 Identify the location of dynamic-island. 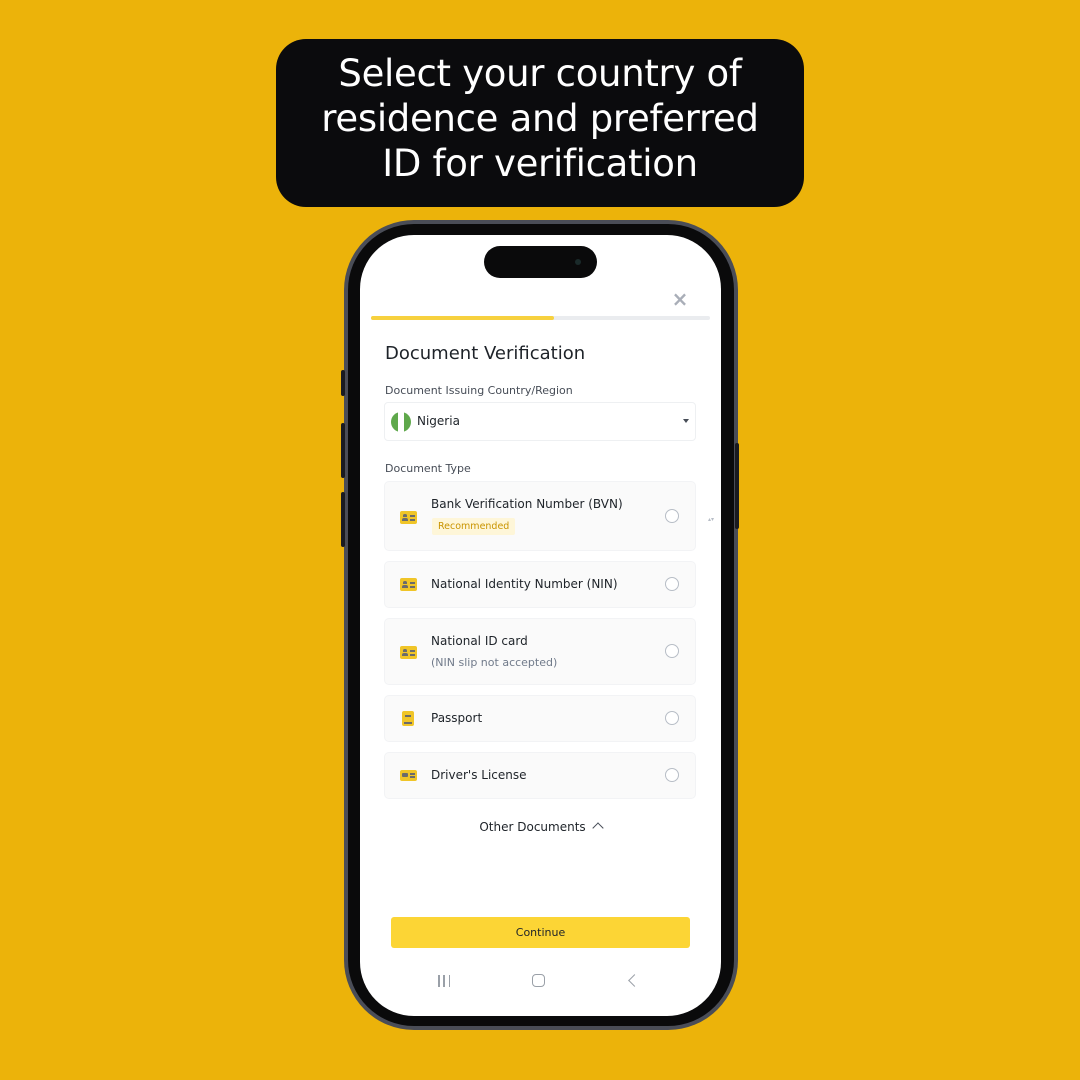
(540, 262).